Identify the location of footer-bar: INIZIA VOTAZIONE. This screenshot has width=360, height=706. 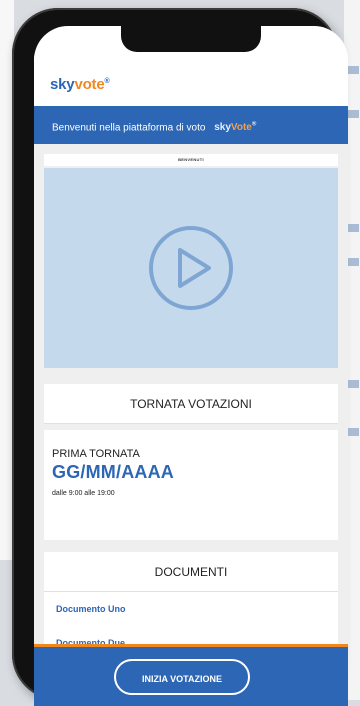
(191, 675).